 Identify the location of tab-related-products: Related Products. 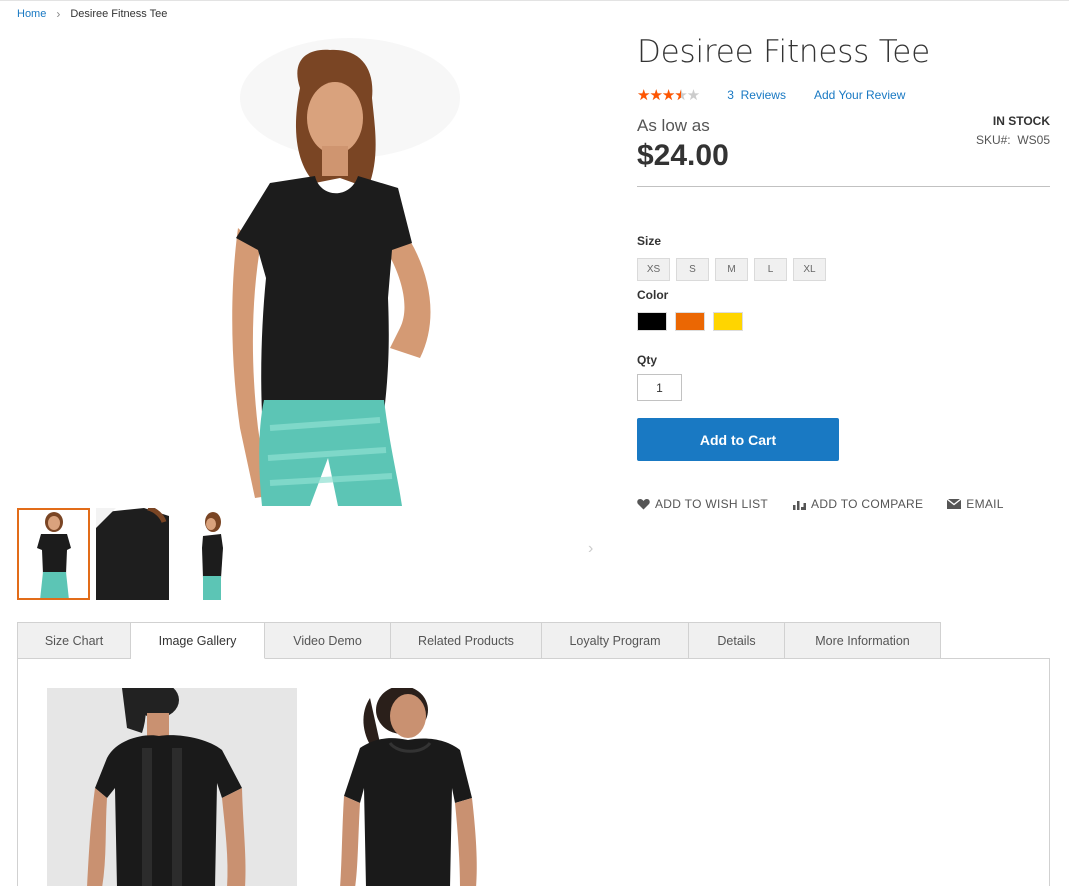
(466, 640).